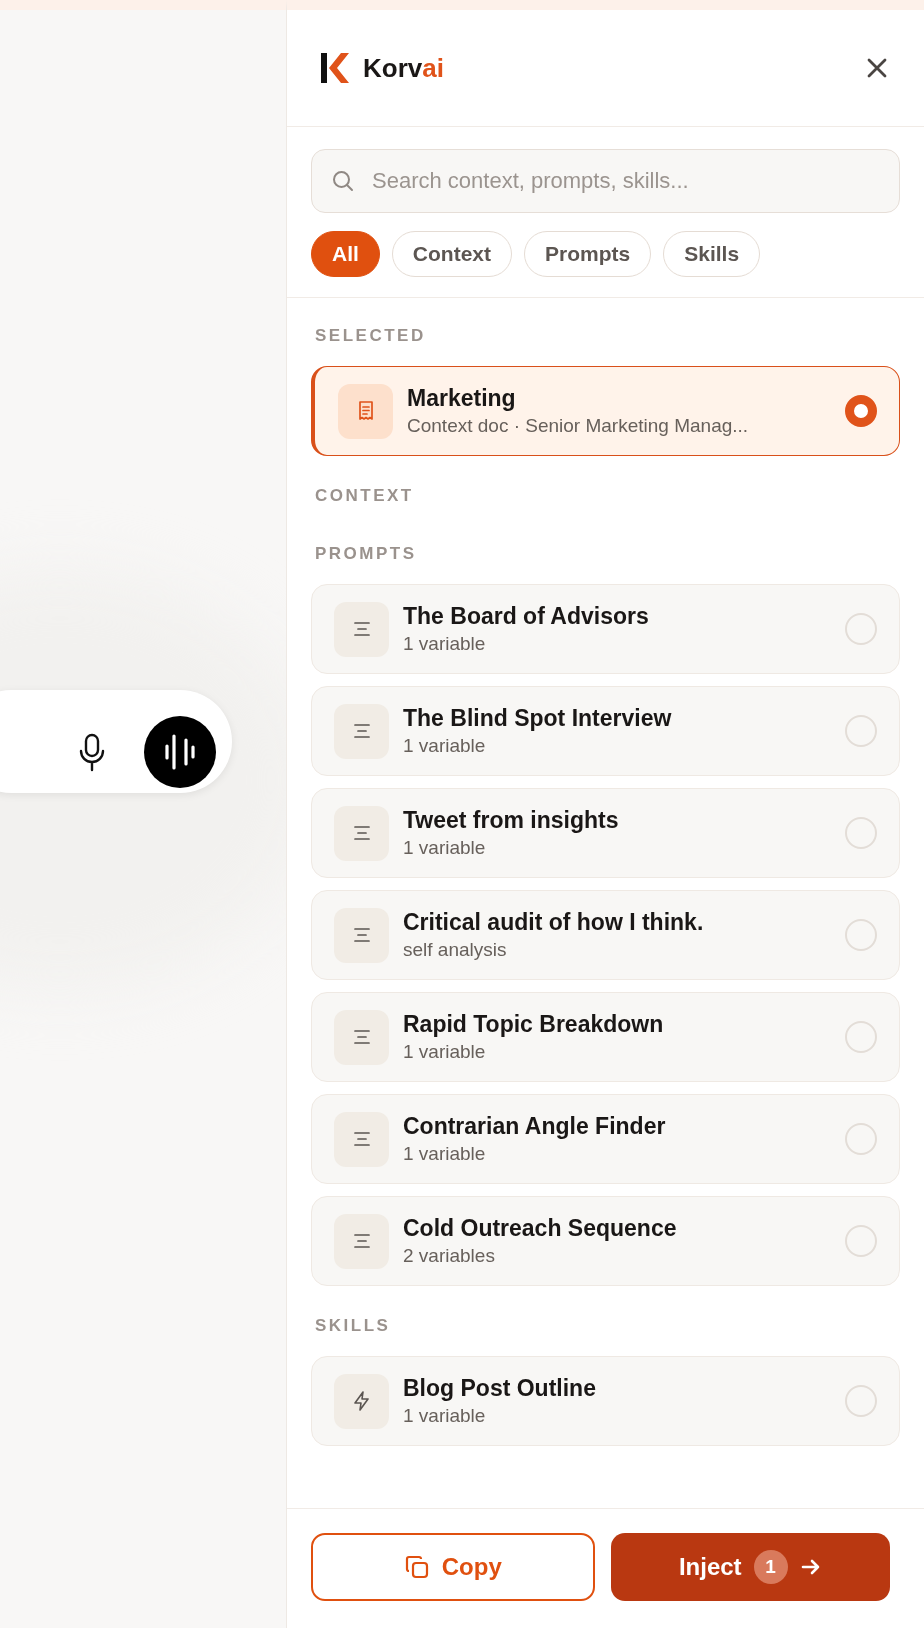 This screenshot has width=924, height=1628. I want to click on logo-icon, so click(334, 68).